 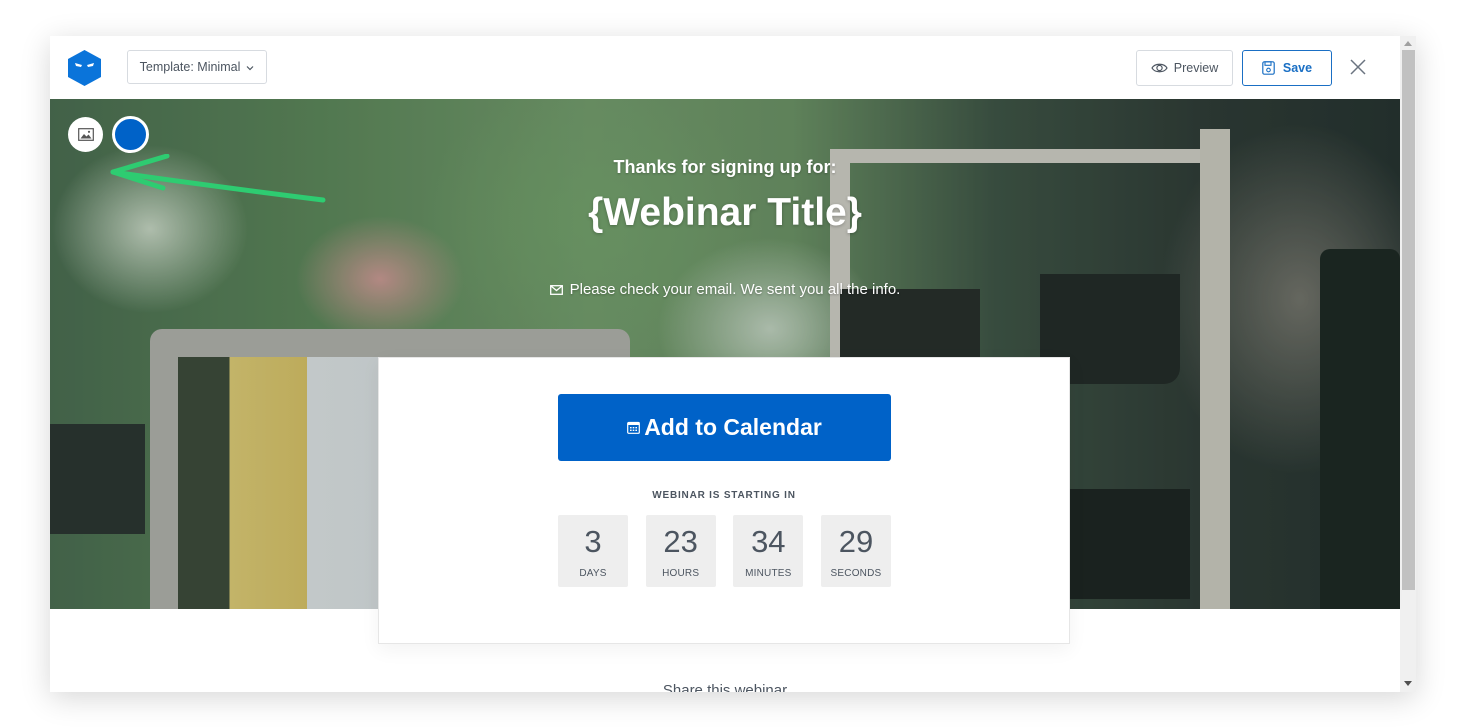 I want to click on close-icon, so click(x=1358, y=67).